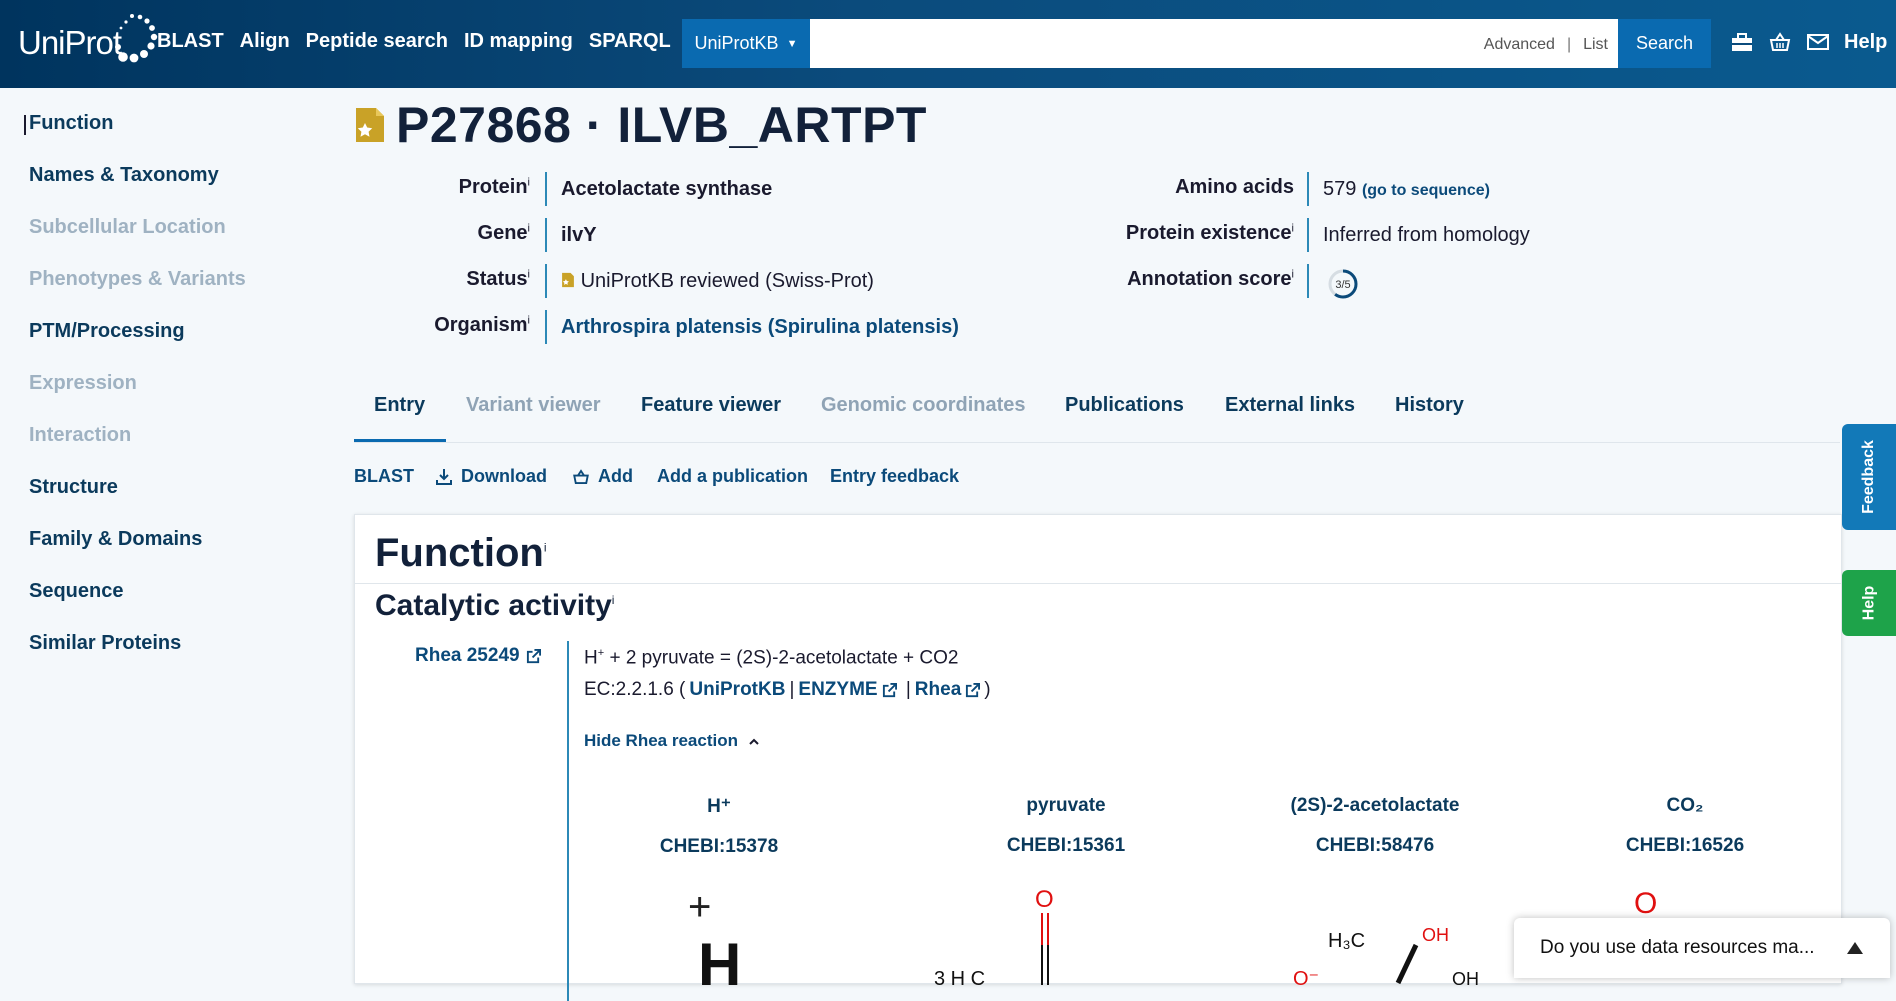 The height and width of the screenshot is (1001, 1896). Describe the element at coordinates (732, 476) in the screenshot. I see `add-publication-action: Add a publication` at that location.